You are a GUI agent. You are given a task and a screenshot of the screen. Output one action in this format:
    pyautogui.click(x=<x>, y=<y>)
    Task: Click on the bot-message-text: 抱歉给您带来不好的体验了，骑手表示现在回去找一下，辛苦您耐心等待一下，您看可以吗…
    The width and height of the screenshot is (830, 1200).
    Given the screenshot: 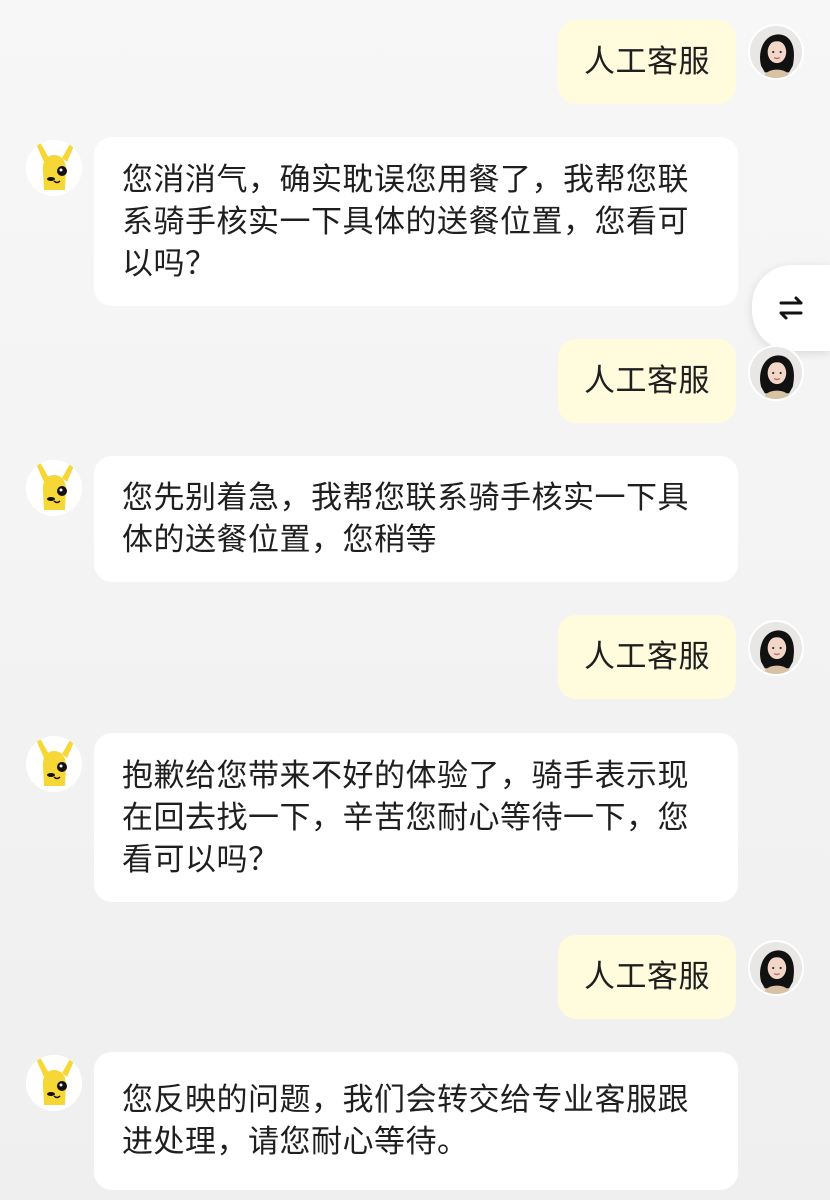 What is the action you would take?
    pyautogui.click(x=405, y=817)
    